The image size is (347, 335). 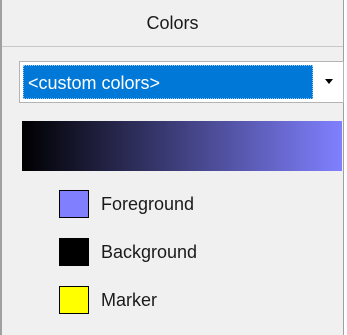 I want to click on background-color-swatch, so click(x=74, y=252).